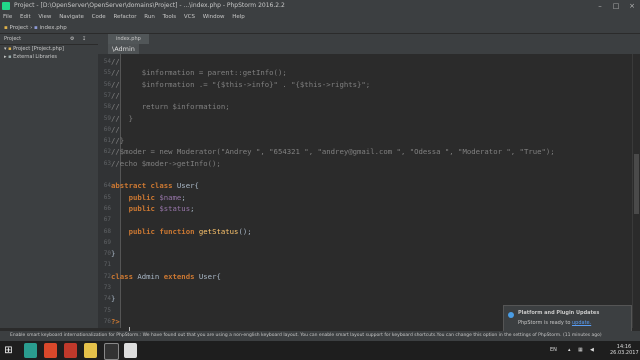 The image size is (640, 360). What do you see at coordinates (320, 28) in the screenshot?
I see `navigation-bar: ▪ Project › ▪ index.php` at bounding box center [320, 28].